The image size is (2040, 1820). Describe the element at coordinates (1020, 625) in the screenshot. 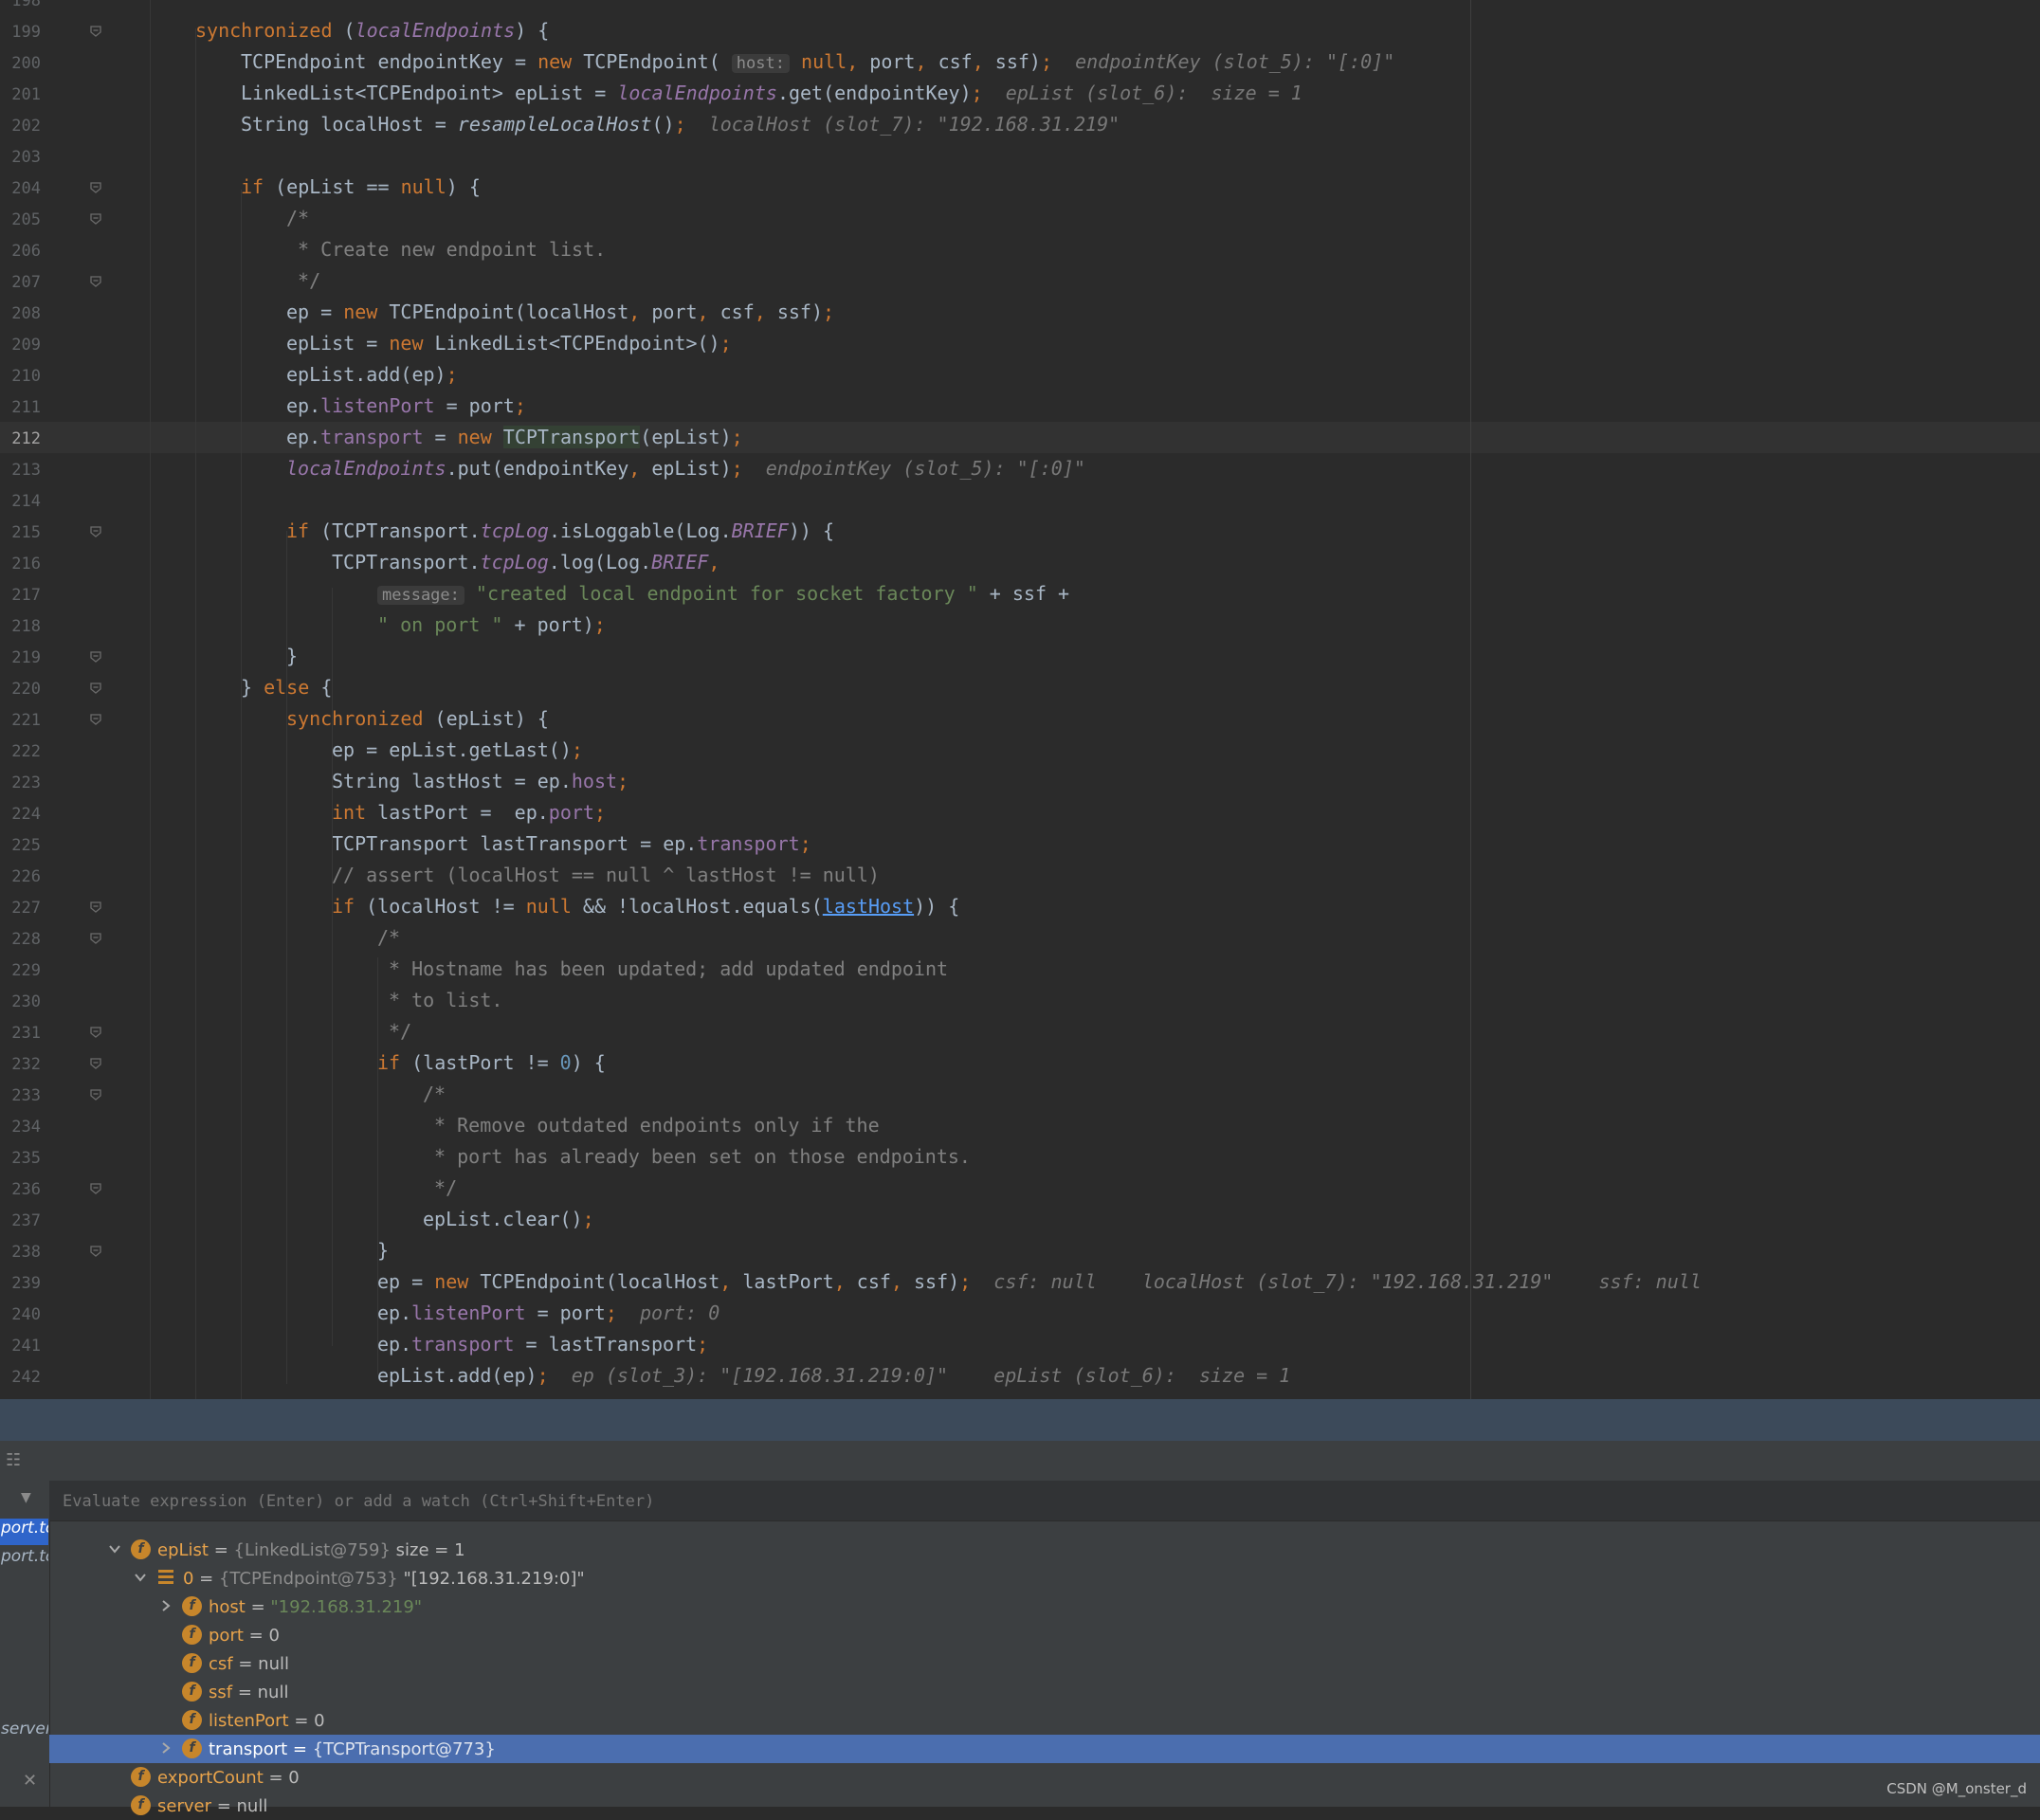

I see `code-line: 218 " on port " + port);` at that location.